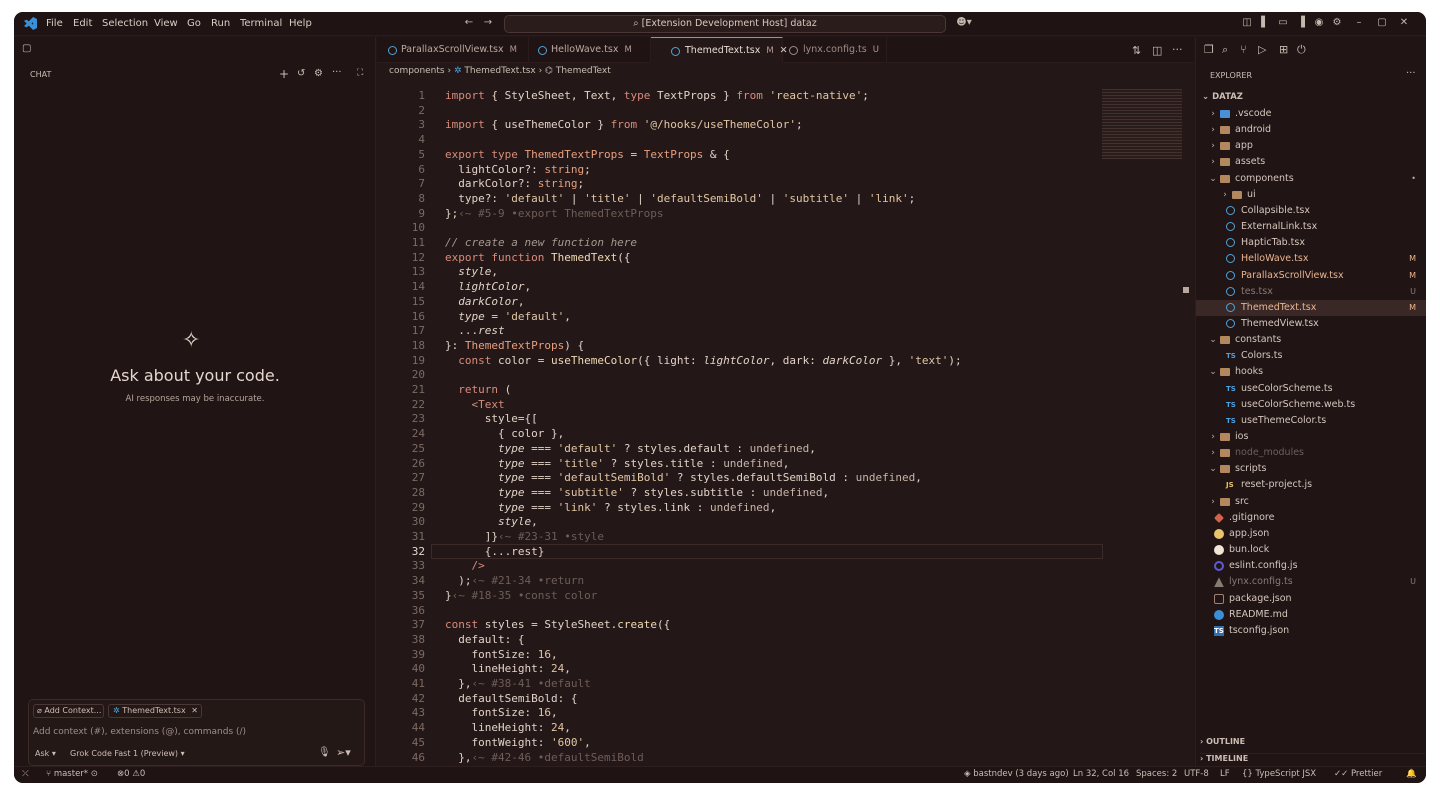 Image resolution: width=1440 pixels, height=795 pixels. I want to click on tree-item: JS reset-project.js, so click(1311, 485).